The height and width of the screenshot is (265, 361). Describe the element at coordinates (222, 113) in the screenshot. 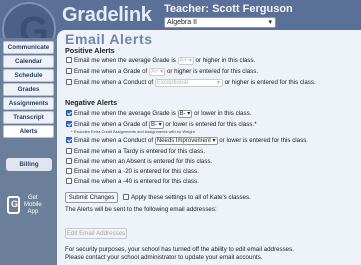

I see `alert-text: or lower in this class.` at that location.